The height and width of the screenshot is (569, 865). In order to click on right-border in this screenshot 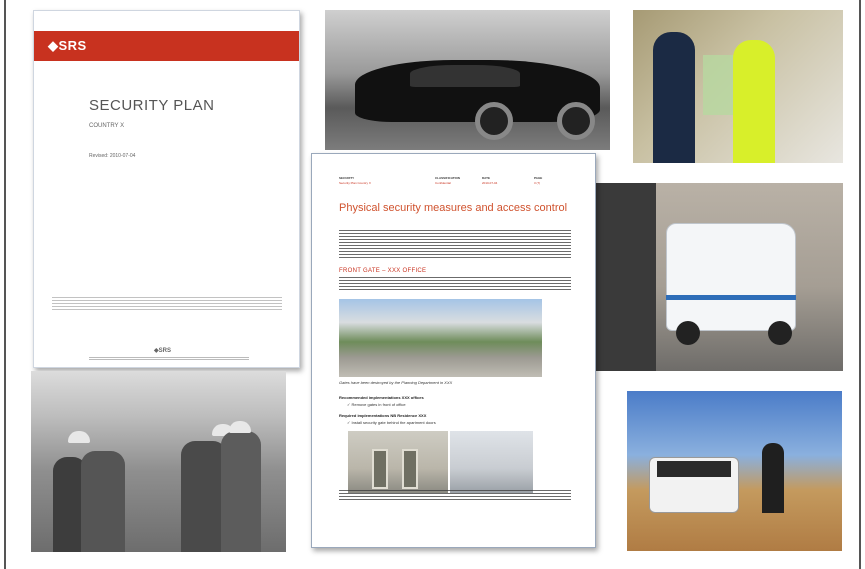, I will do `click(860, 284)`.